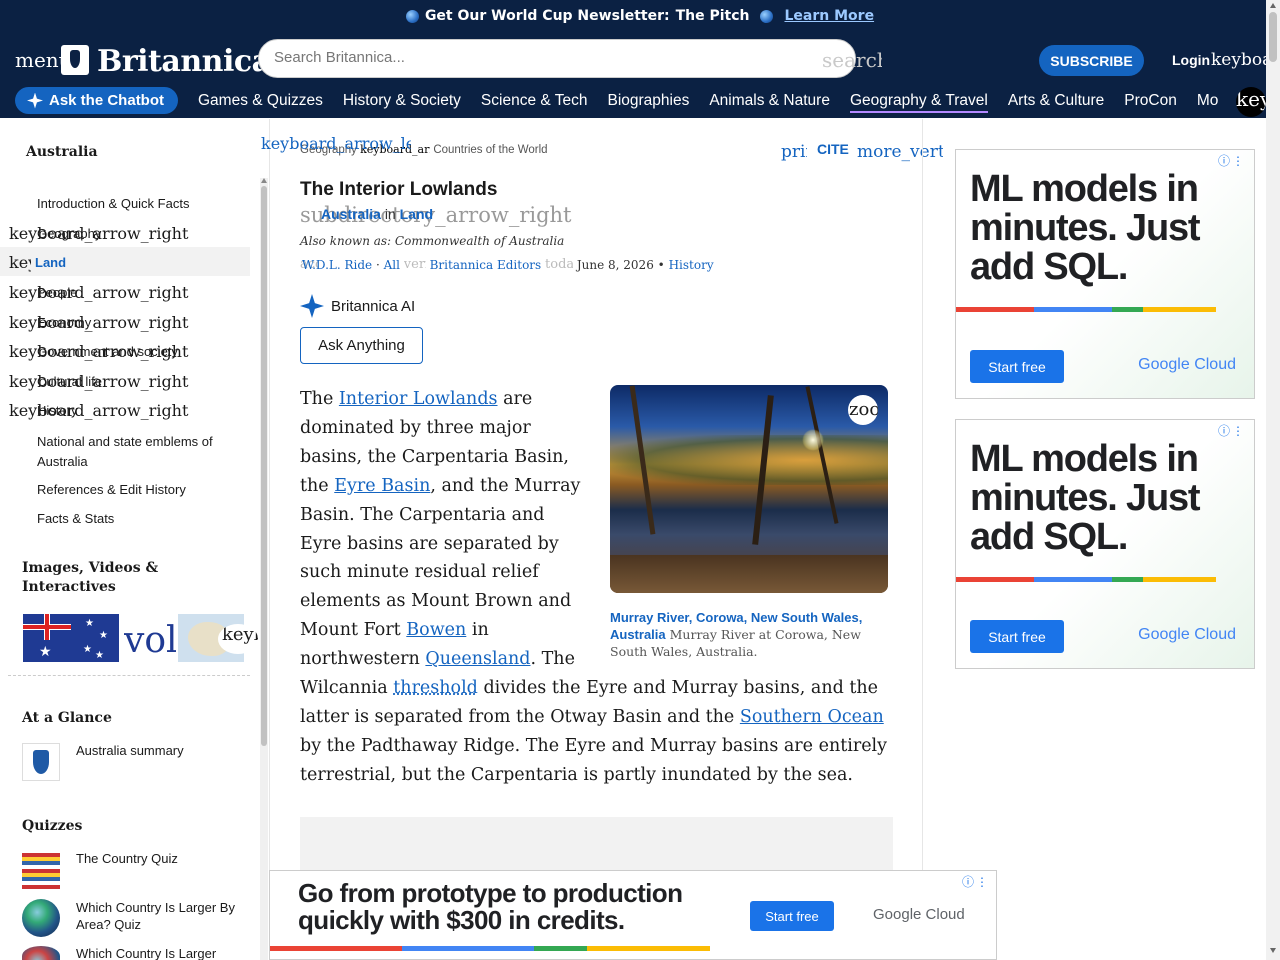  I want to click on glance-section-title: At a Glance, so click(67, 718).